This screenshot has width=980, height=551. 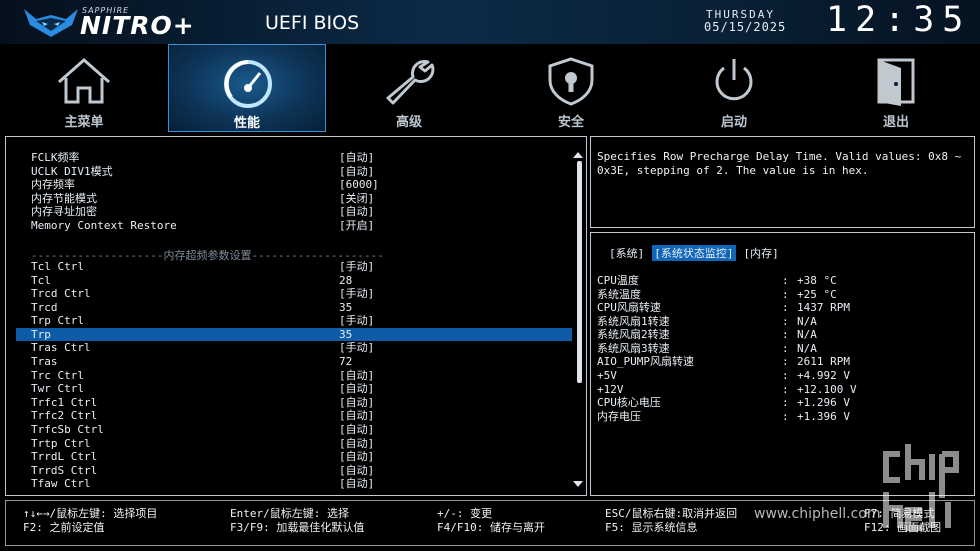 What do you see at coordinates (723, 375) in the screenshot?
I see `monitor-row-5v: +5V: +4.992 V` at bounding box center [723, 375].